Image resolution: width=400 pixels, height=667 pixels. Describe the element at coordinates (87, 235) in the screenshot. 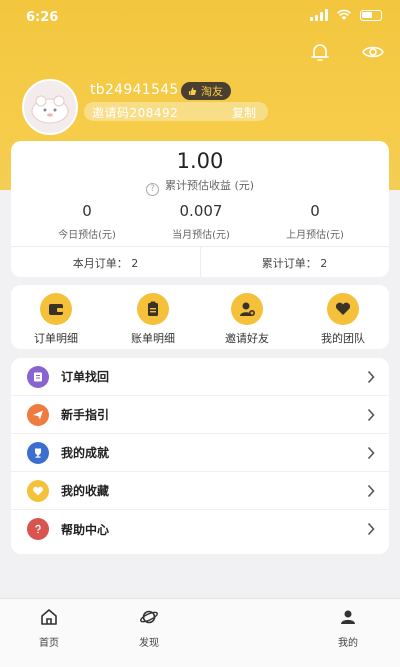

I see `stat-label: 今日预估(元)` at that location.